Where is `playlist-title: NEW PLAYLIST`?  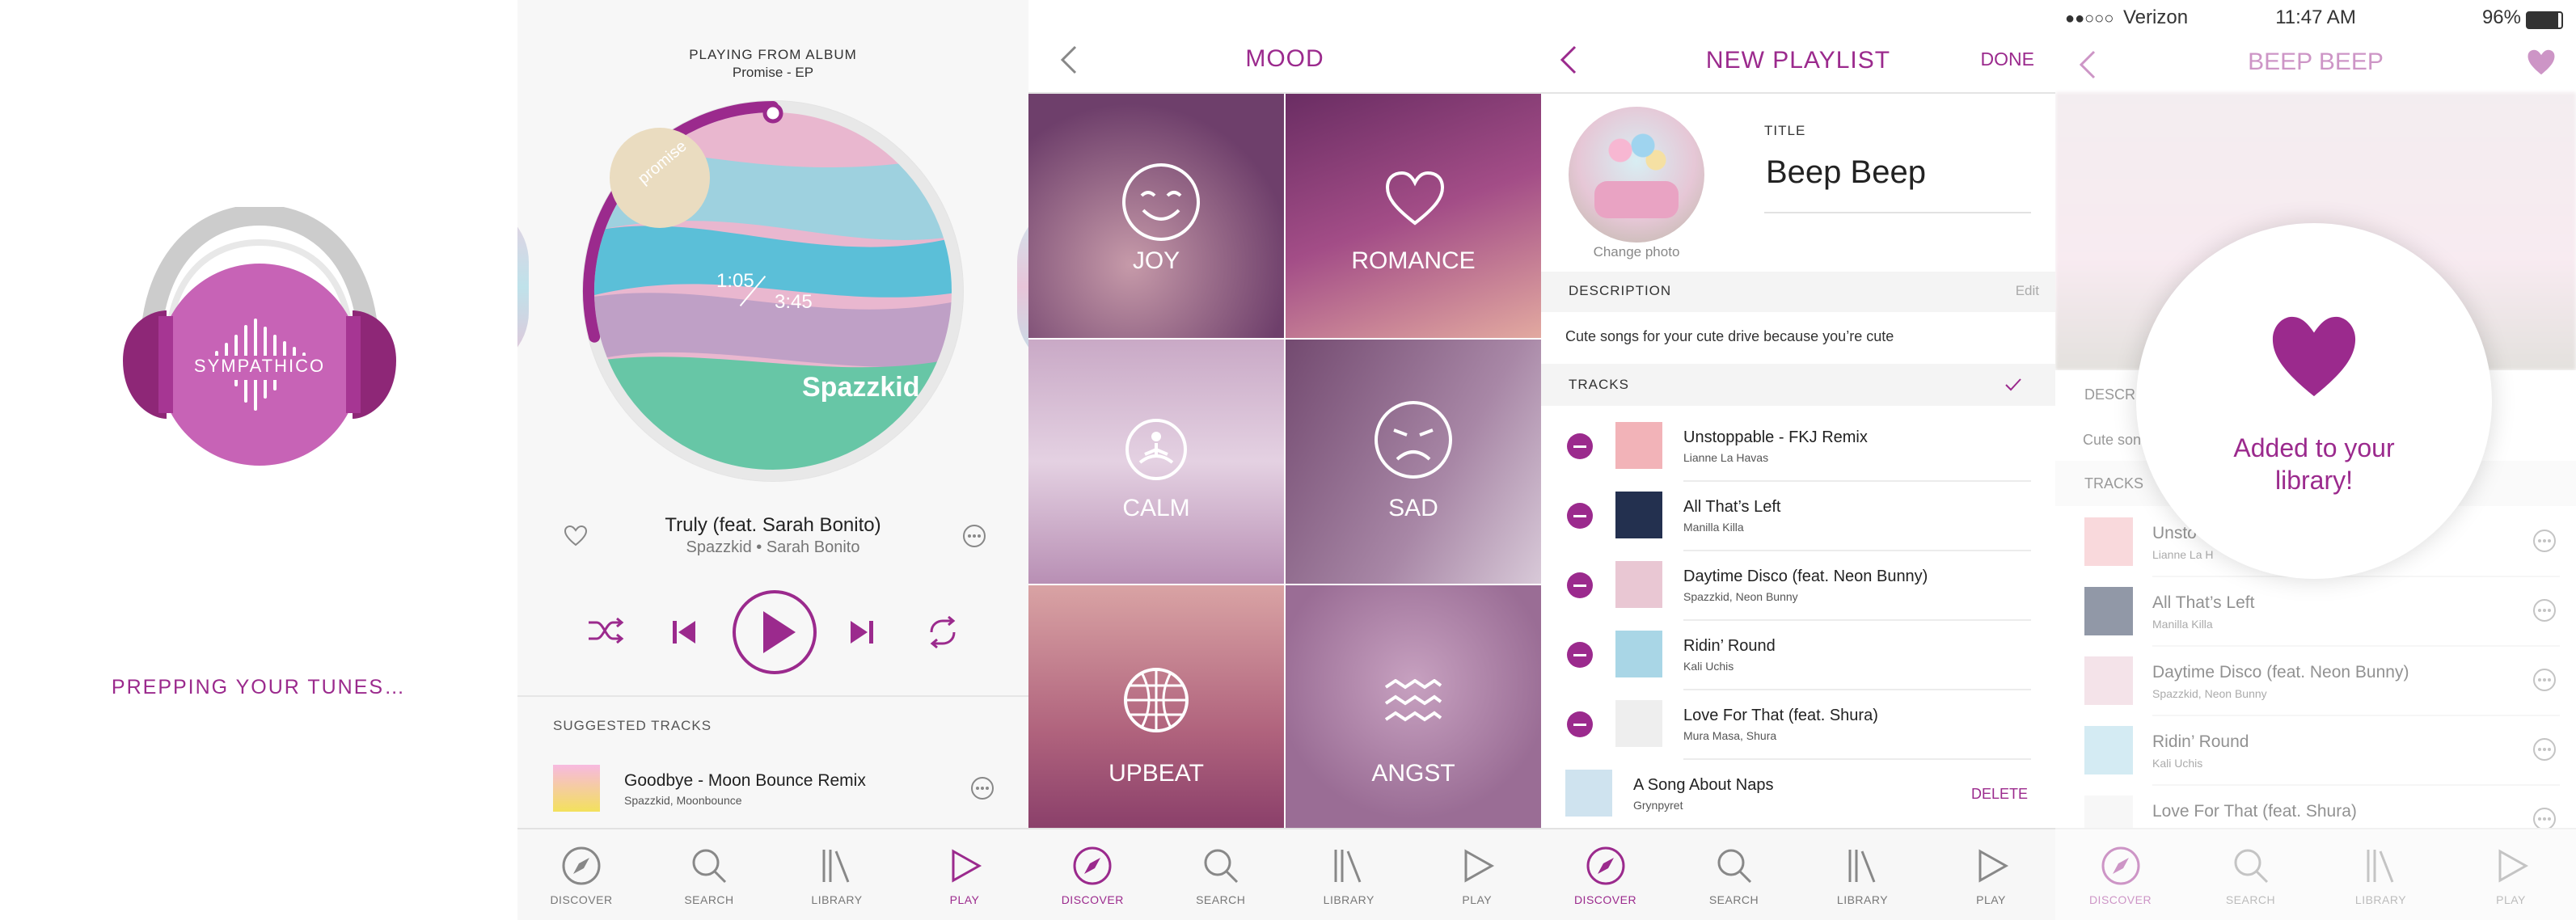
playlist-title: NEW PLAYLIST is located at coordinates (1798, 61).